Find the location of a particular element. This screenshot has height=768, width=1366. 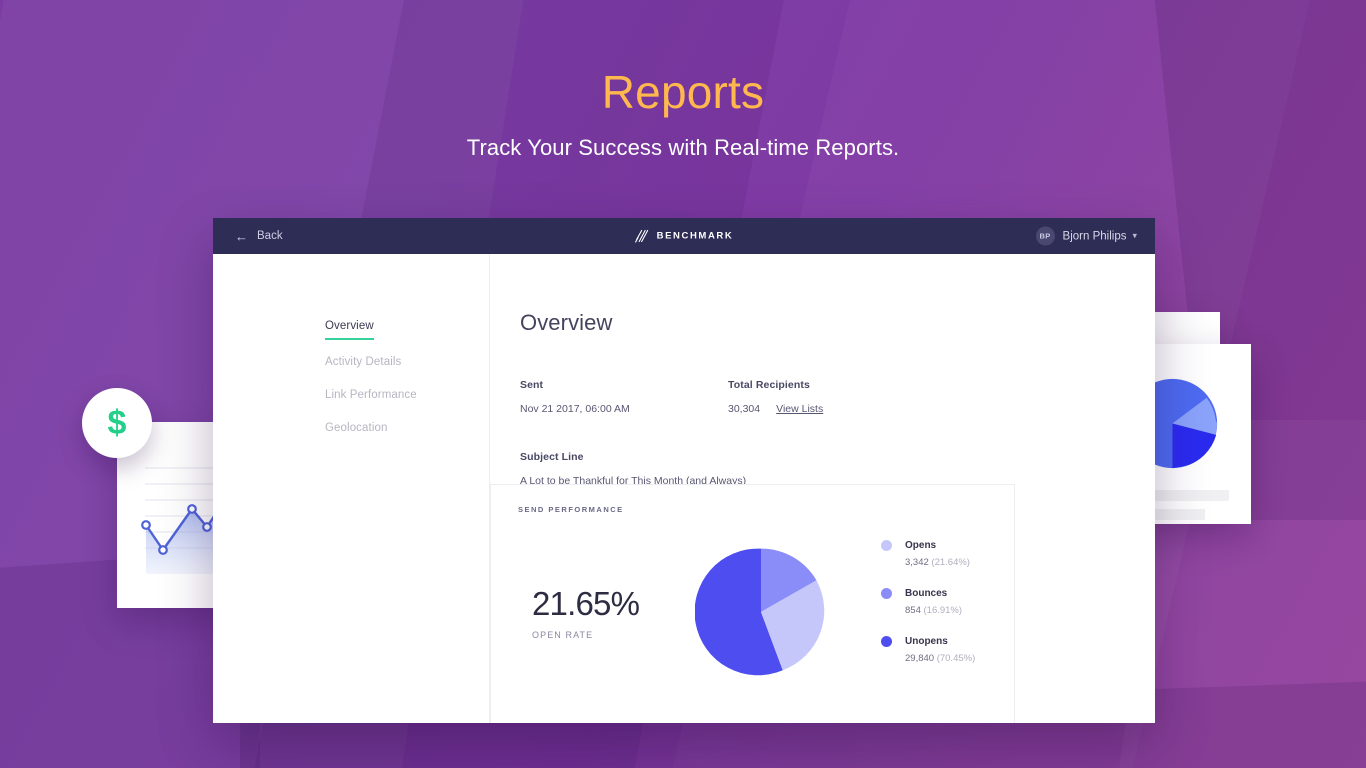

sent-value: Nov 21 2017, 06:00 AM is located at coordinates (575, 409).